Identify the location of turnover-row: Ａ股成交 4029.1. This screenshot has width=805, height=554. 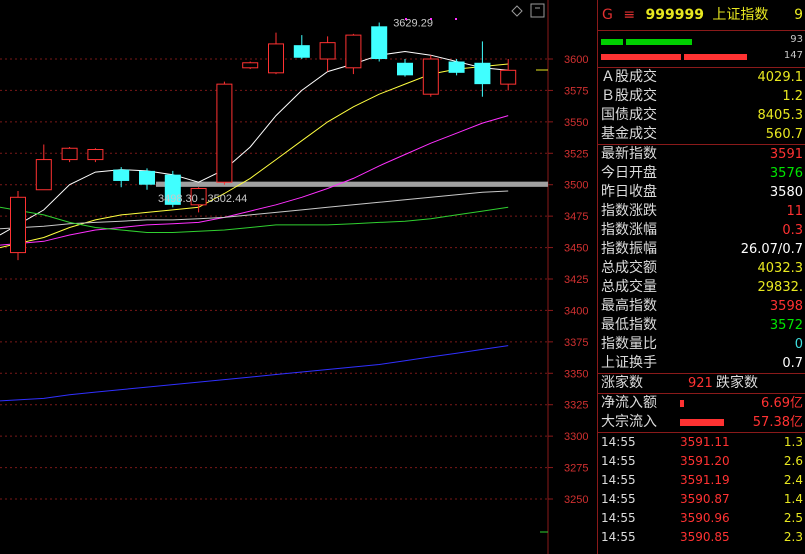
(701, 77).